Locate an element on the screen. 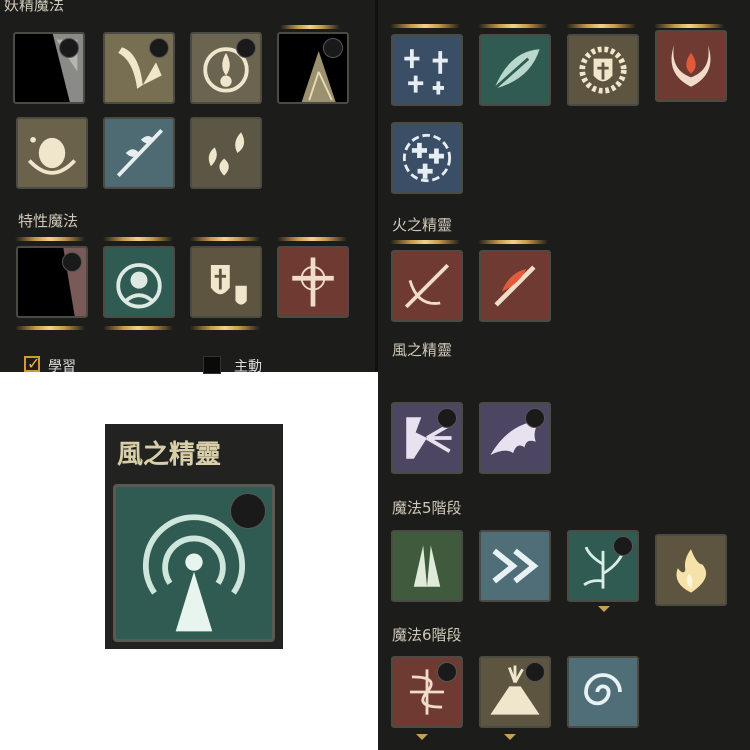 This screenshot has height=750, width=750. section-fairy-magic: 妖精魔法 is located at coordinates (34, 7).